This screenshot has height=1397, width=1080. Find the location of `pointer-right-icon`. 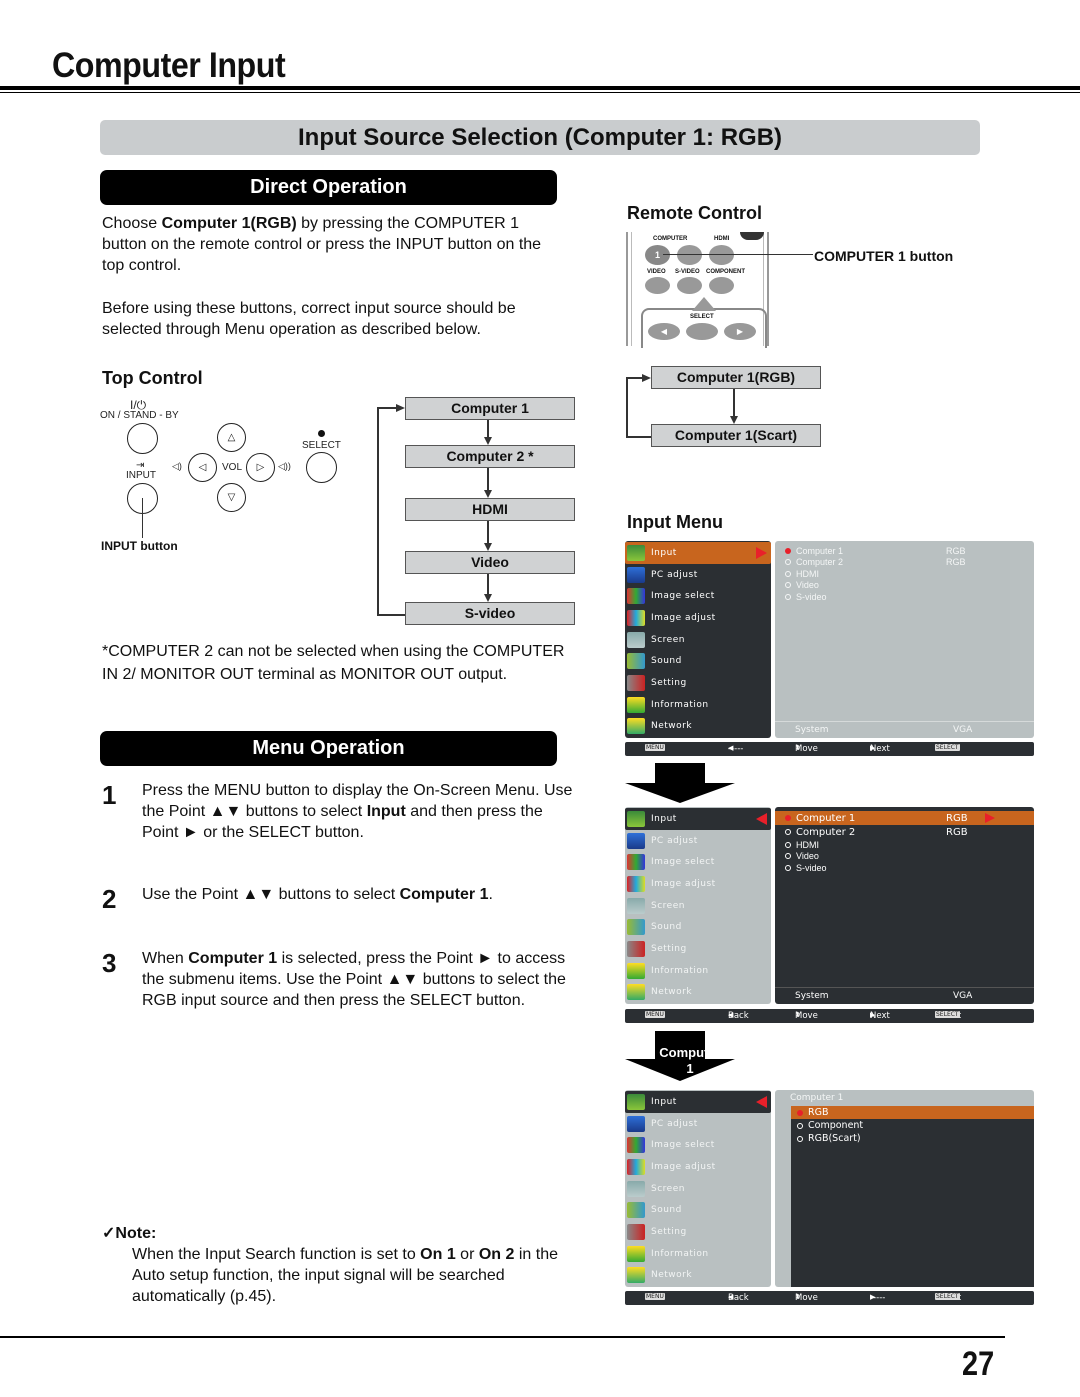

pointer-right-icon is located at coordinates (990, 818).